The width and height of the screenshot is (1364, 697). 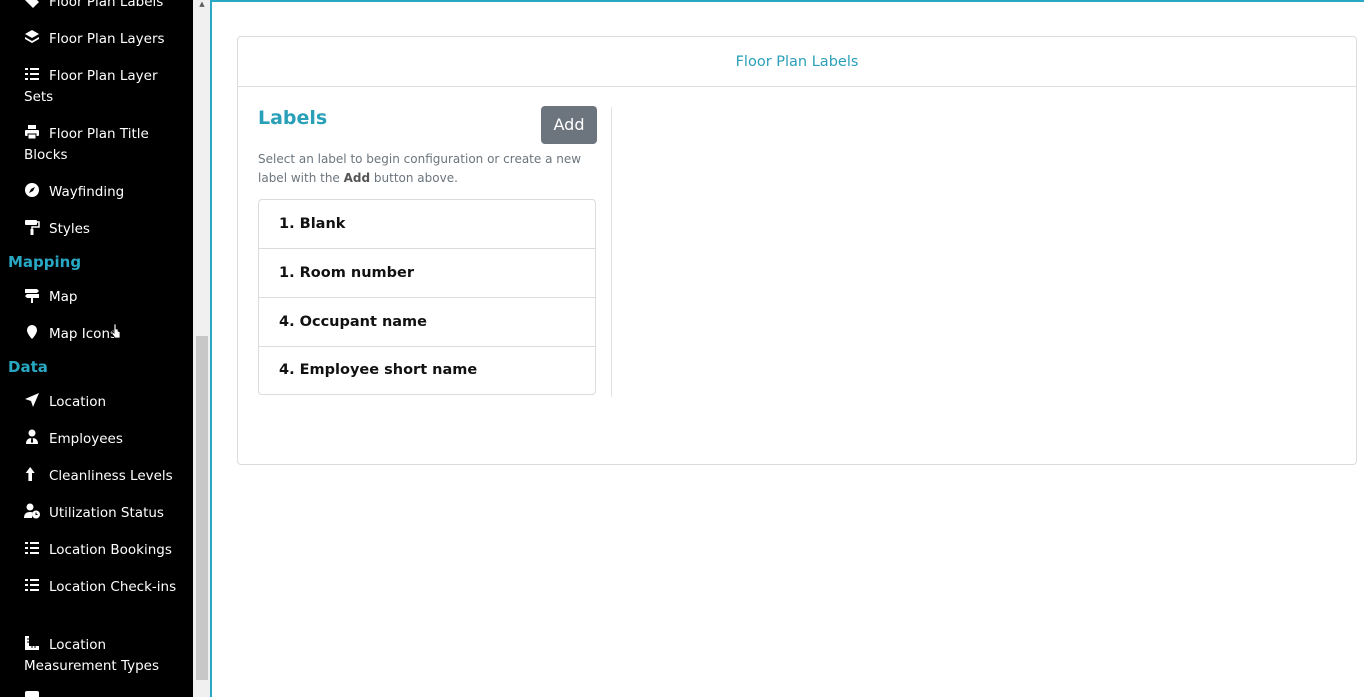 I want to click on card-title: Floor Plan Labels, so click(x=797, y=62).